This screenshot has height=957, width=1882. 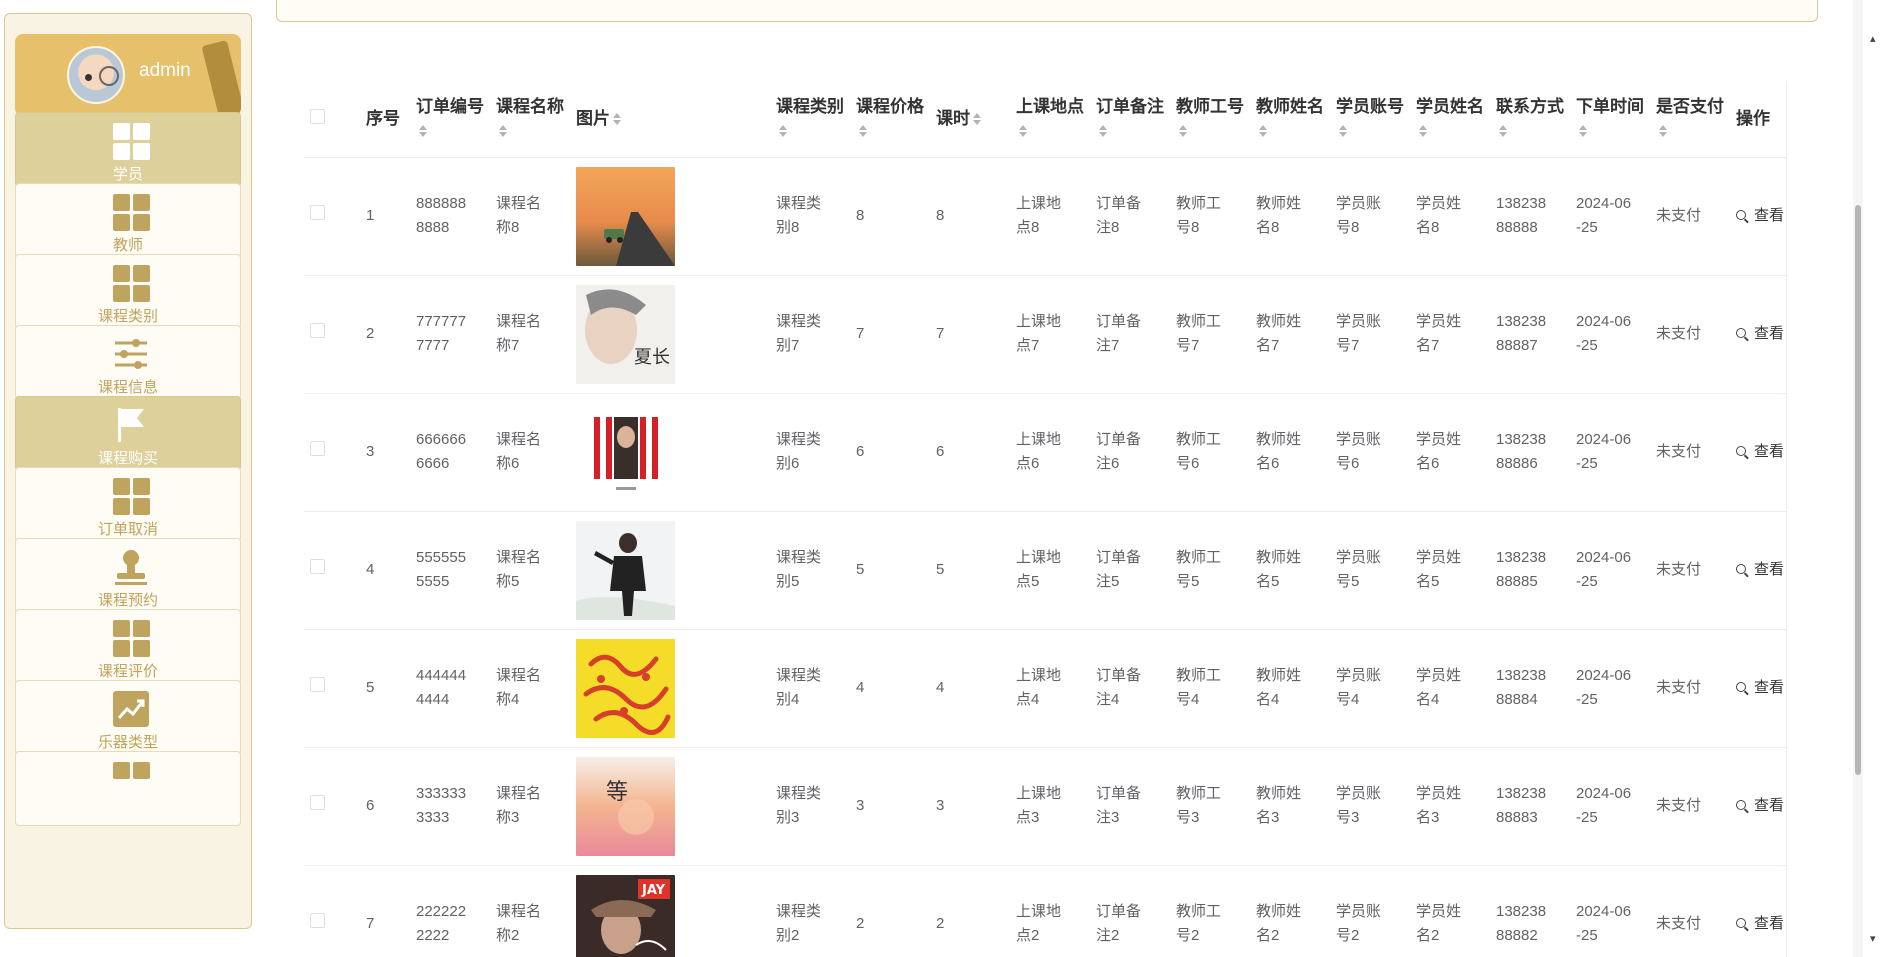 What do you see at coordinates (128, 575) in the screenshot?
I see `sidebar-item-6: 课程预约` at bounding box center [128, 575].